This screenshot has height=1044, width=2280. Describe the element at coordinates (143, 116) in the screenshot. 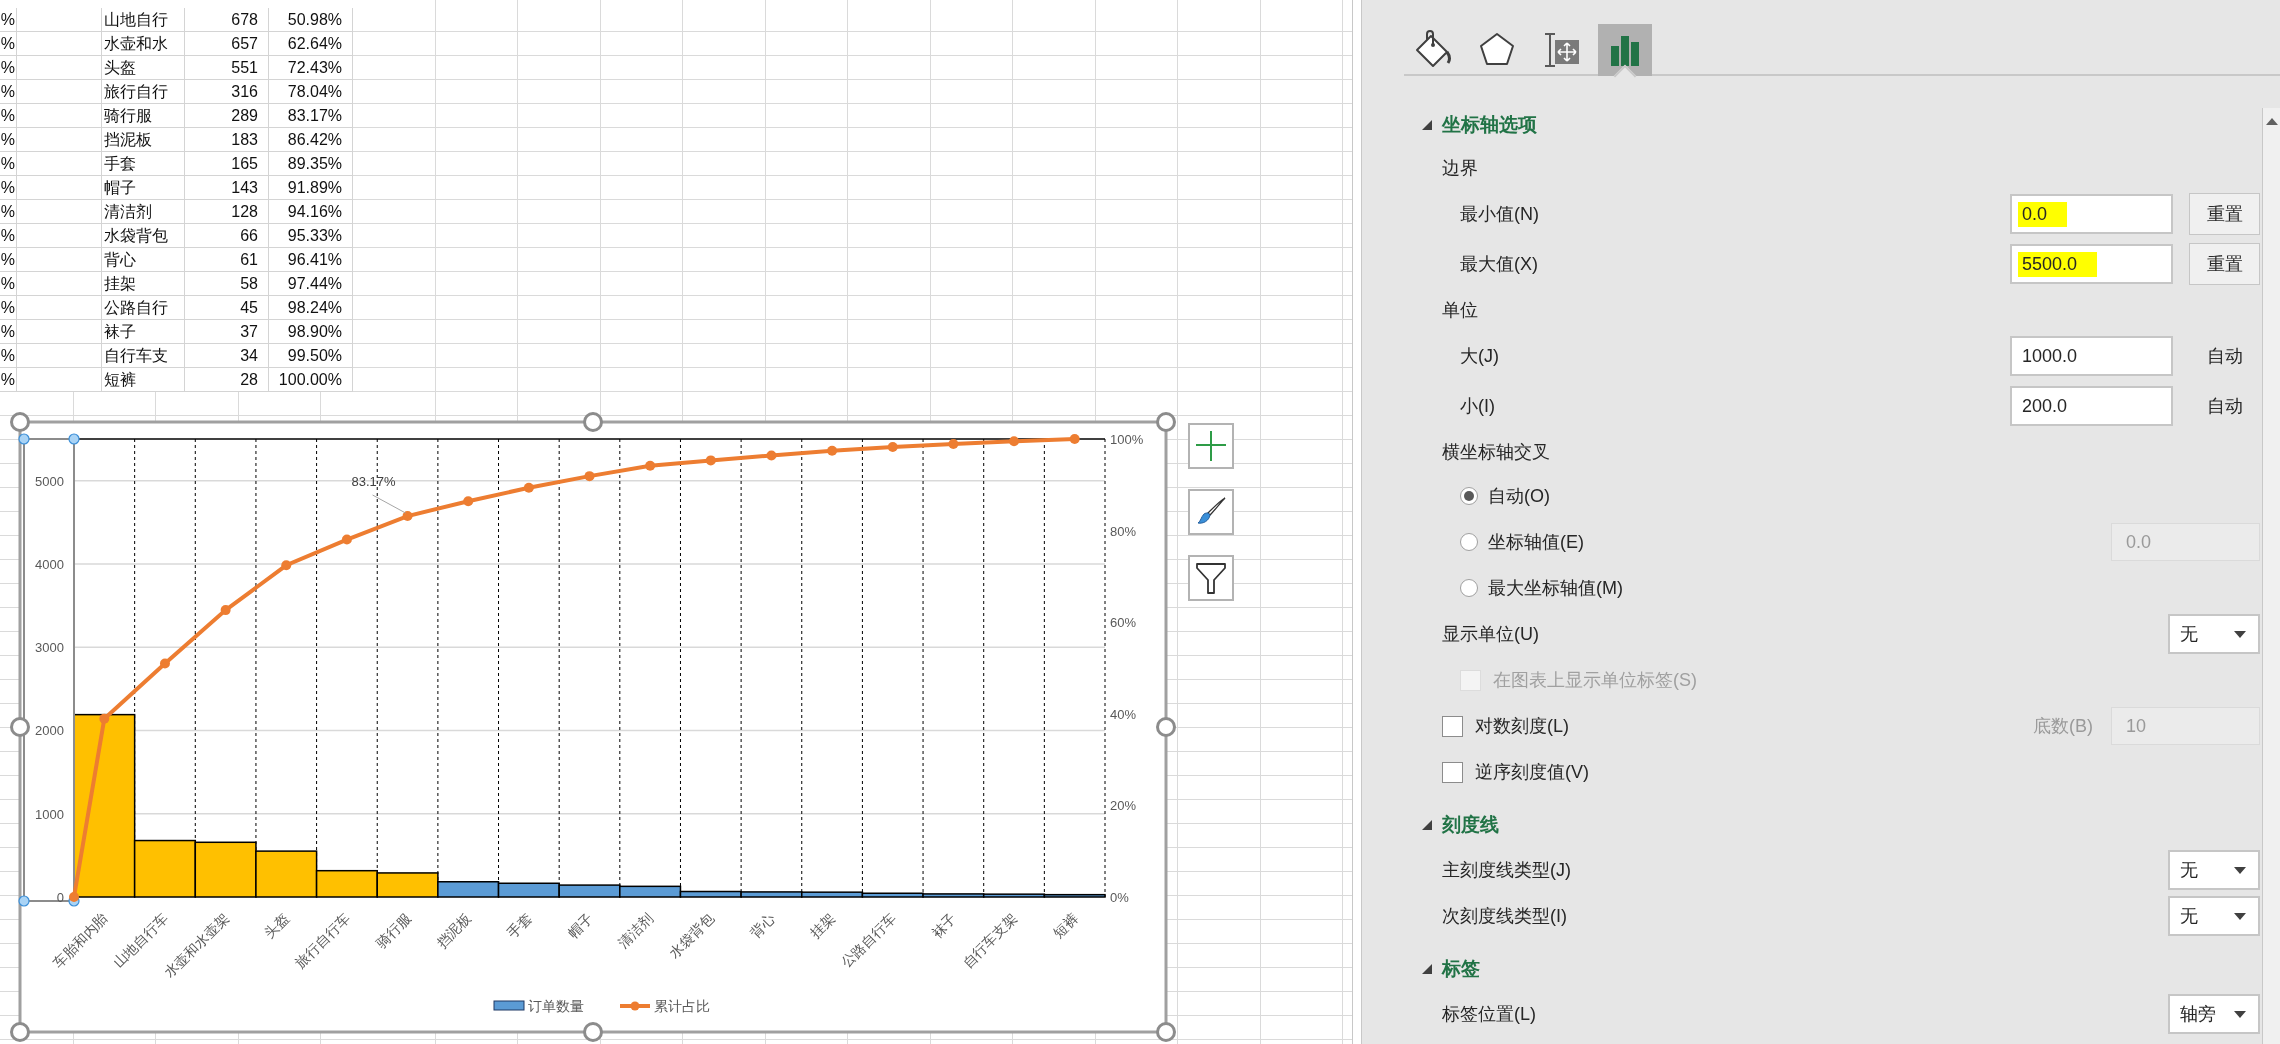

I see `table-cell: 骑行服` at that location.